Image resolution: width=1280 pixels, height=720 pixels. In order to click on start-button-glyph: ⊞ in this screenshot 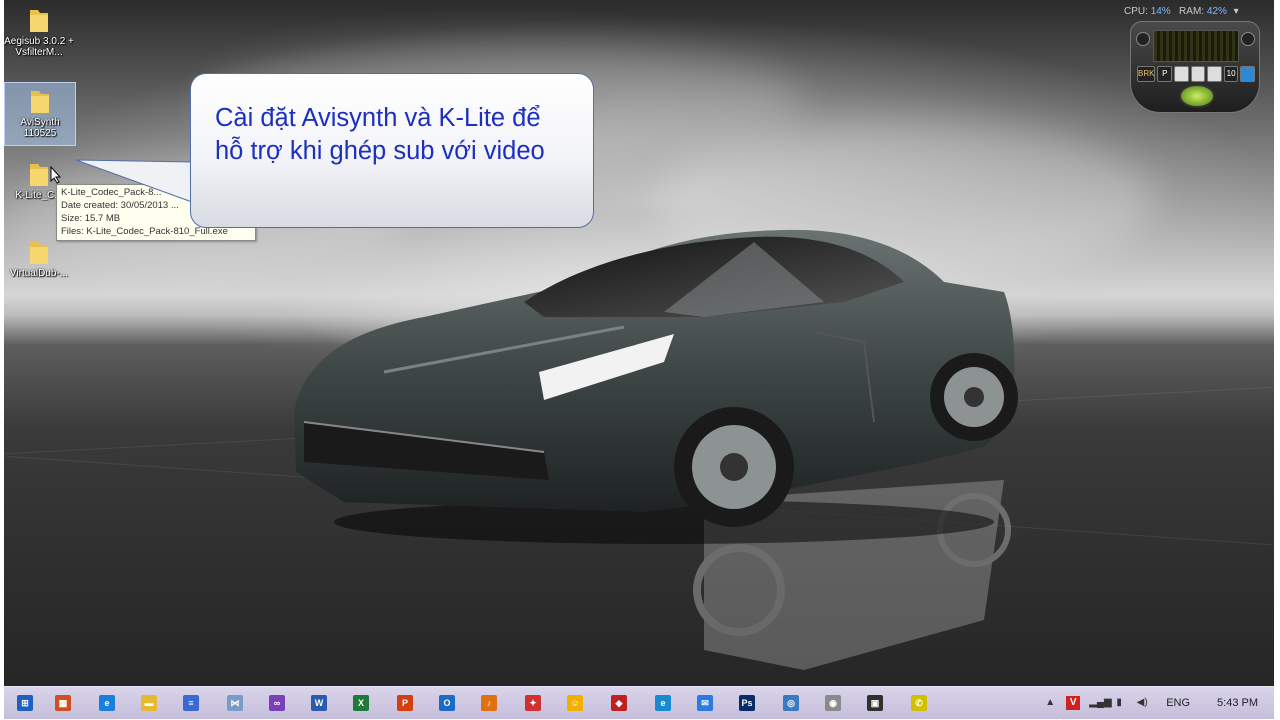, I will do `click(25, 703)`.